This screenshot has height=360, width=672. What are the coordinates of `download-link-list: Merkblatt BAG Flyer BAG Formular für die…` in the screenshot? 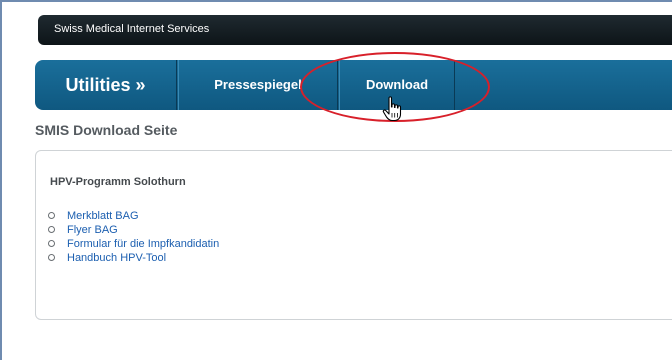 It's located at (133, 237).